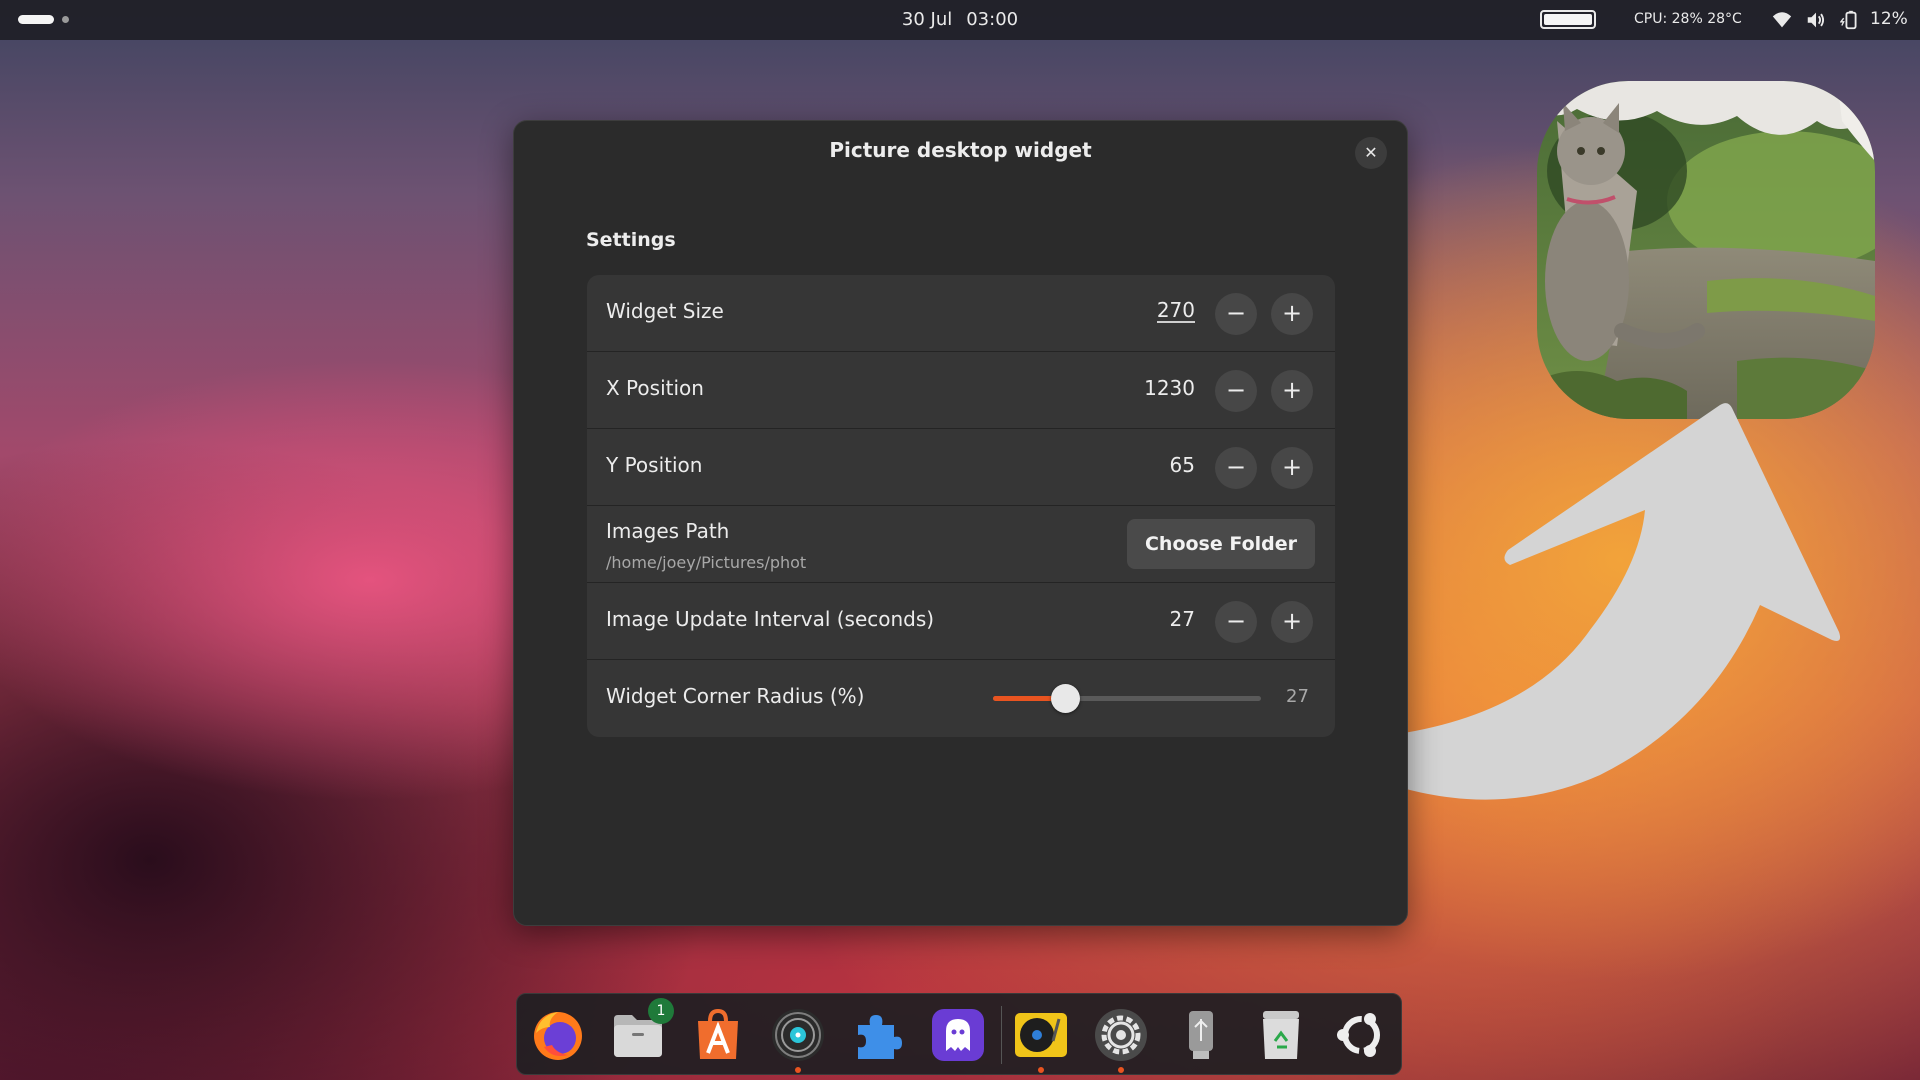 Image resolution: width=1920 pixels, height=1080 pixels. What do you see at coordinates (706, 562) in the screenshot?
I see `images-path-value: /home/joey/Pictures/phot` at bounding box center [706, 562].